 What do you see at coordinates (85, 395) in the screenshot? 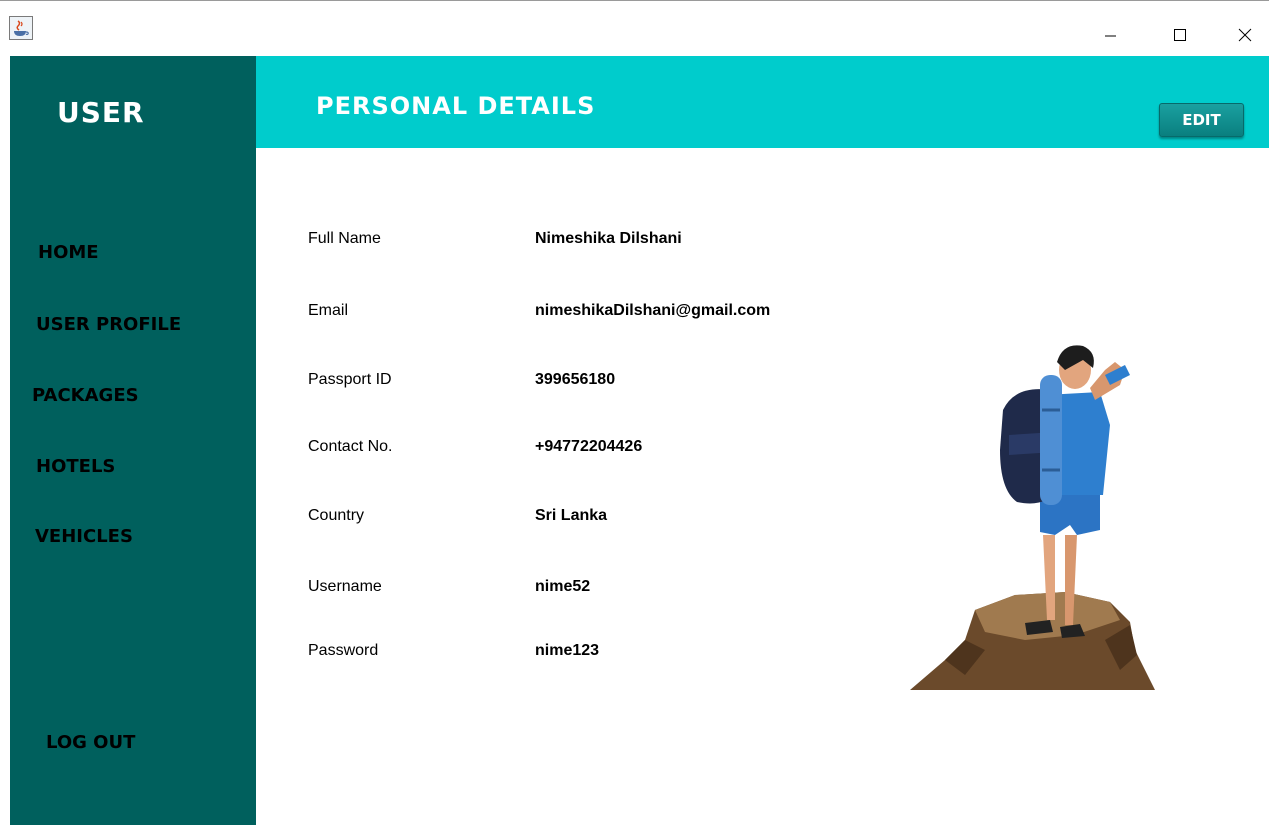
I see `sidebar-item-packages: PACKAGES` at bounding box center [85, 395].